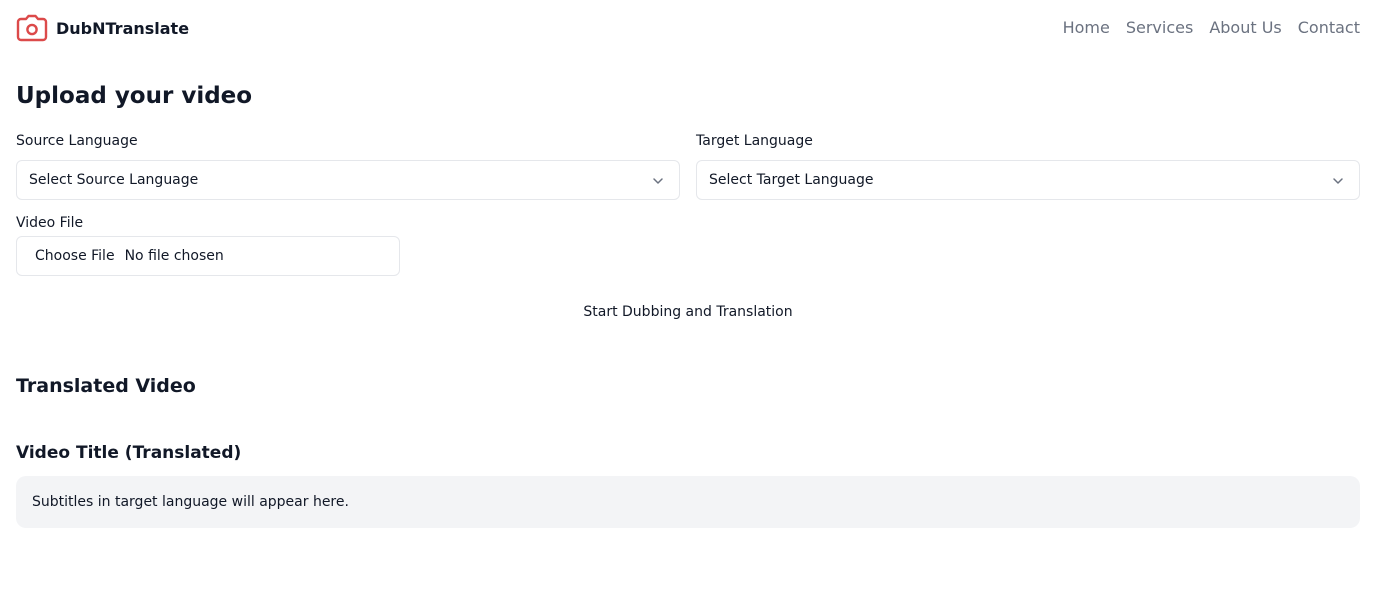 The image size is (1376, 600). What do you see at coordinates (32, 28) in the screenshot?
I see `camera-icon` at bounding box center [32, 28].